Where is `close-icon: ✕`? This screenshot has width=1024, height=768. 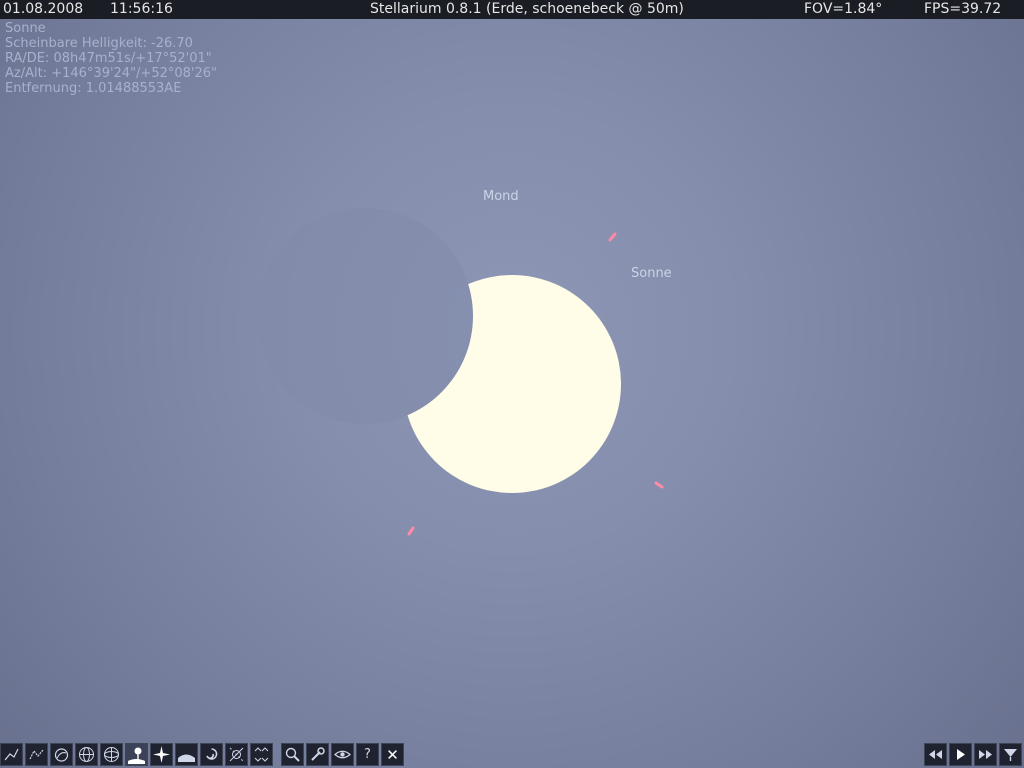 close-icon: ✕ is located at coordinates (392, 754).